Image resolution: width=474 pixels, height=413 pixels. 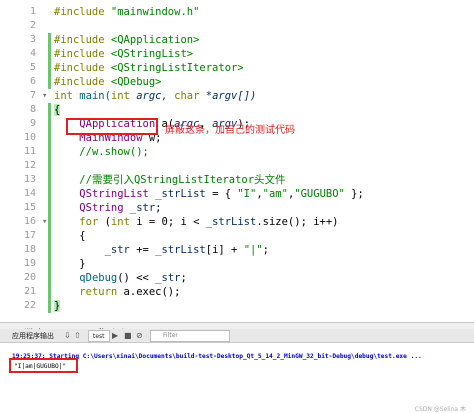 What do you see at coordinates (136, 278) in the screenshot?
I see `code-text: () <<` at bounding box center [136, 278].